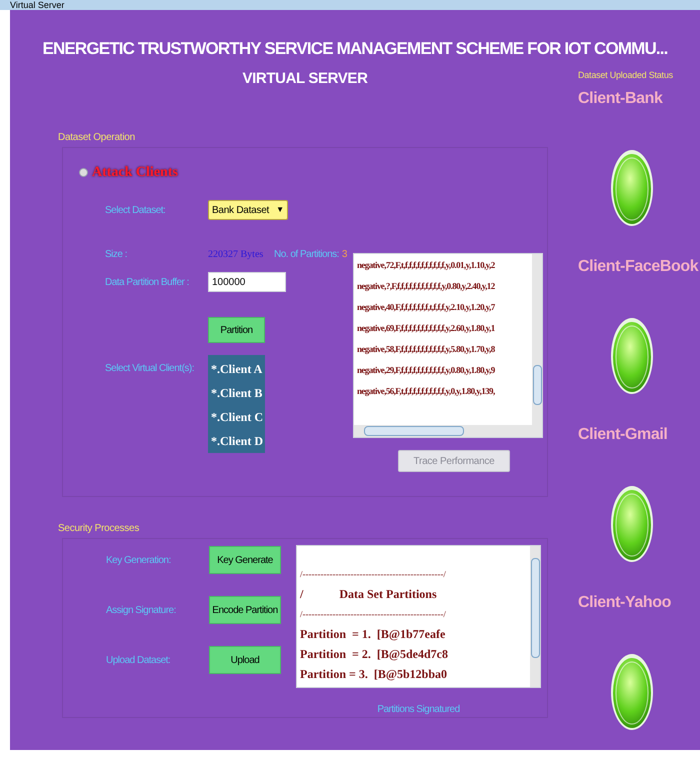  Describe the element at coordinates (374, 674) in the screenshot. I see `log-line: Partition = 3. [B@5b12bba0` at that location.